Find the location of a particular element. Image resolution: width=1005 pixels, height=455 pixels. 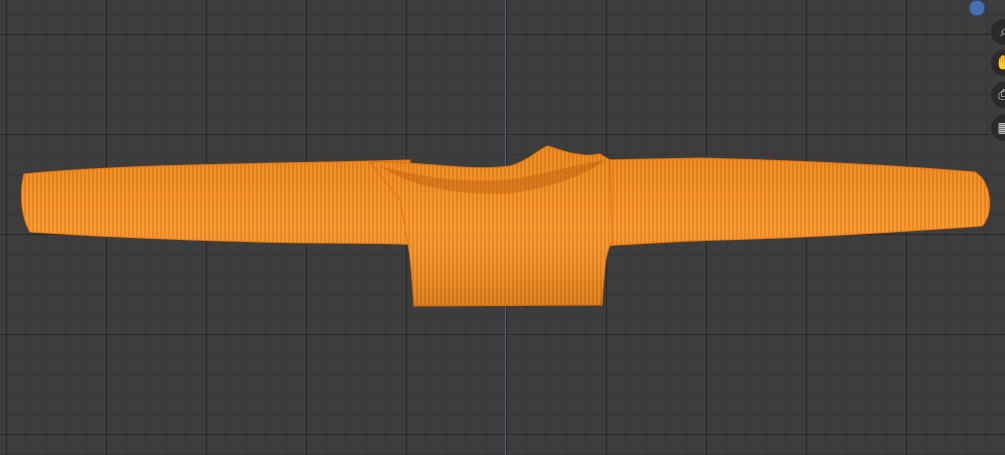

pan-hand-glyph: ✋ is located at coordinates (1000, 63).